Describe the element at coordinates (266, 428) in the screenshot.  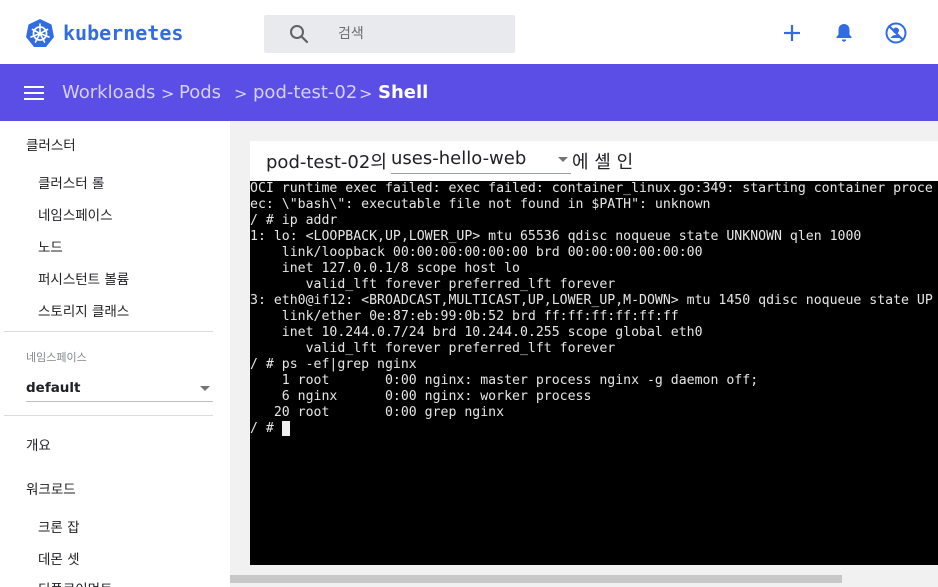
I see `terminal-prompt: / #` at that location.